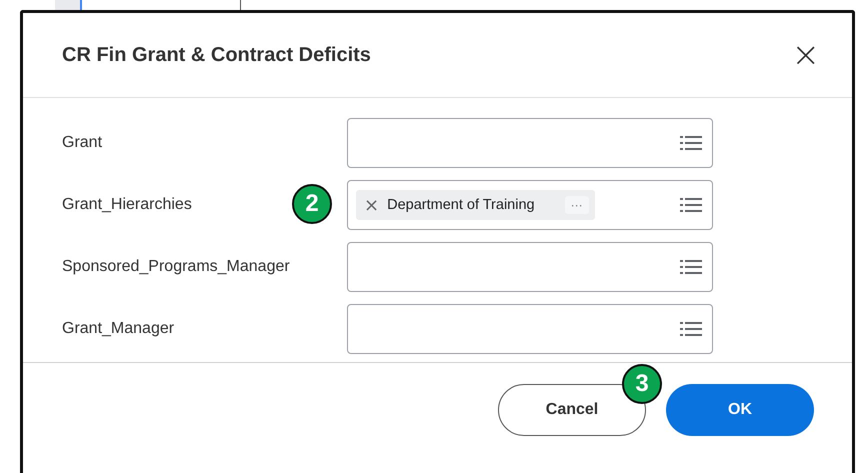 The image size is (863, 473). I want to click on ok-button: OK, so click(740, 410).